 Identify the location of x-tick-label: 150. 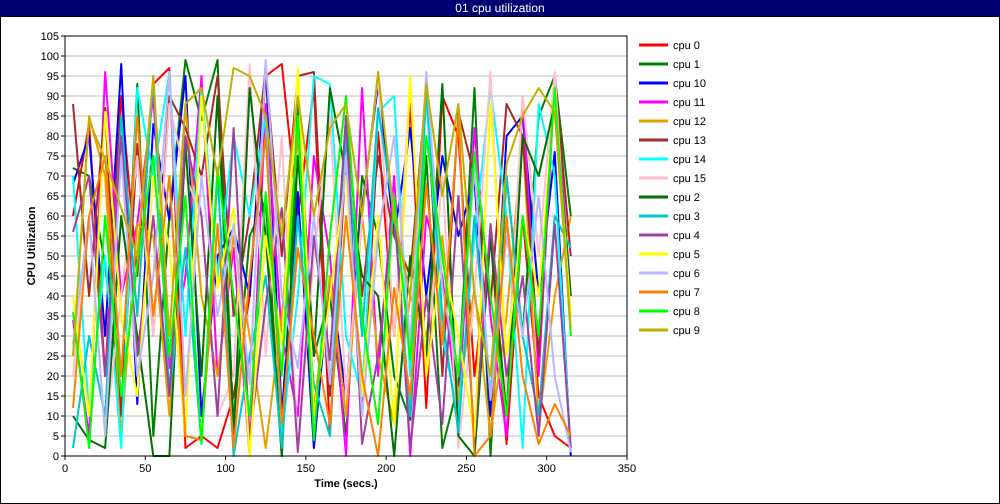
(306, 469).